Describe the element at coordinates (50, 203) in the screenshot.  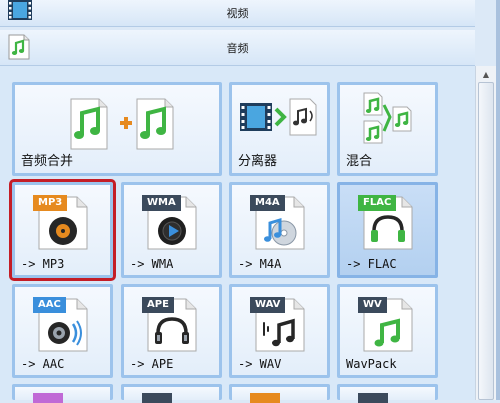
I see `format-tag: MP3` at that location.